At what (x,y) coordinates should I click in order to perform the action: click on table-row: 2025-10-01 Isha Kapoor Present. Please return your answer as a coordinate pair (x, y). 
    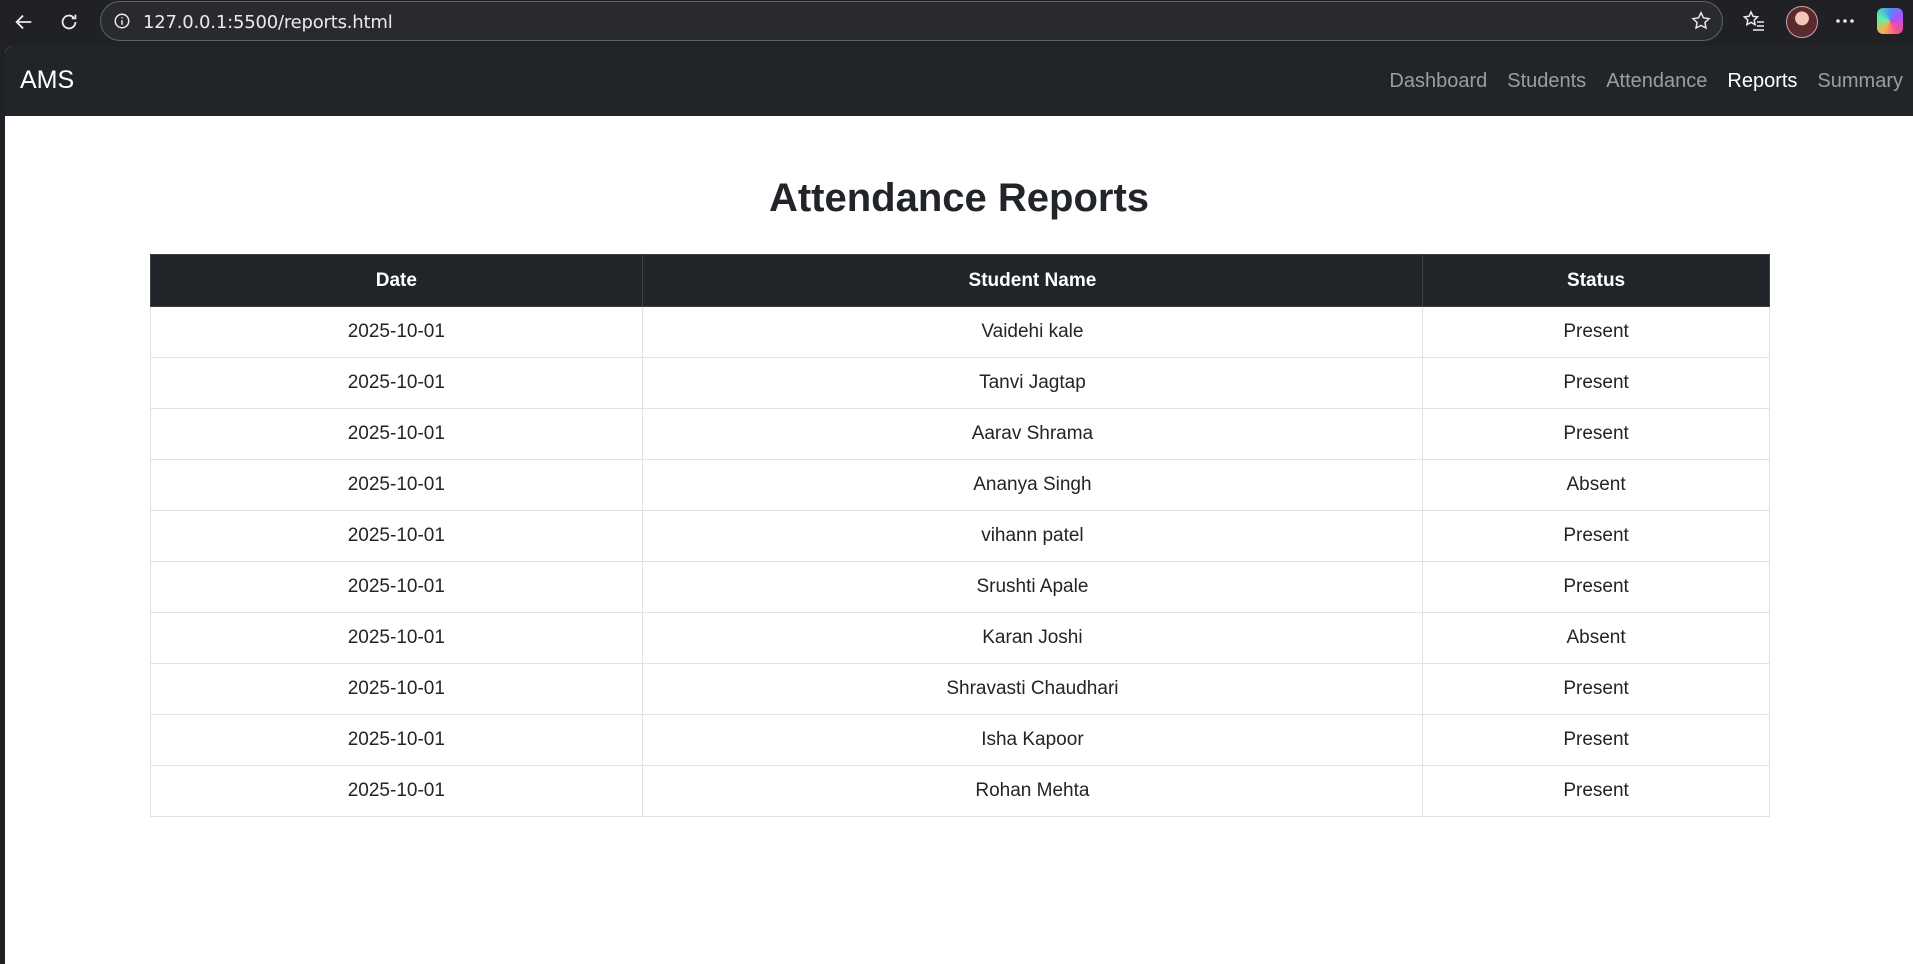
    Looking at the image, I should click on (960, 740).